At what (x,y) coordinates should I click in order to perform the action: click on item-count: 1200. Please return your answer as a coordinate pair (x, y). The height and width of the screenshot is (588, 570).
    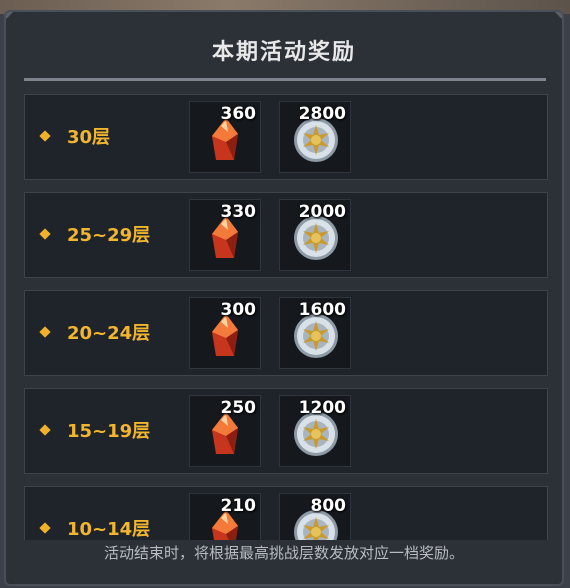
    Looking at the image, I should click on (322, 408).